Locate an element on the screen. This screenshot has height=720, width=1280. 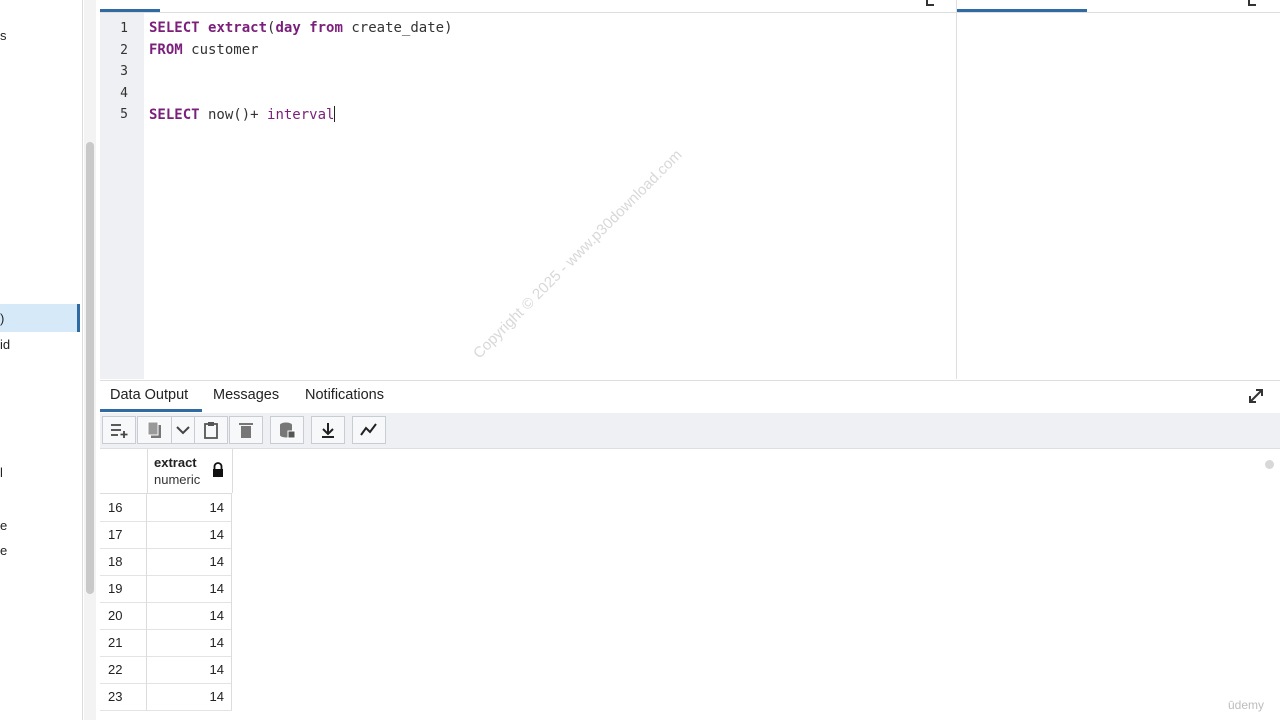
grid-scrollbar is located at coordinates (1269, 464).